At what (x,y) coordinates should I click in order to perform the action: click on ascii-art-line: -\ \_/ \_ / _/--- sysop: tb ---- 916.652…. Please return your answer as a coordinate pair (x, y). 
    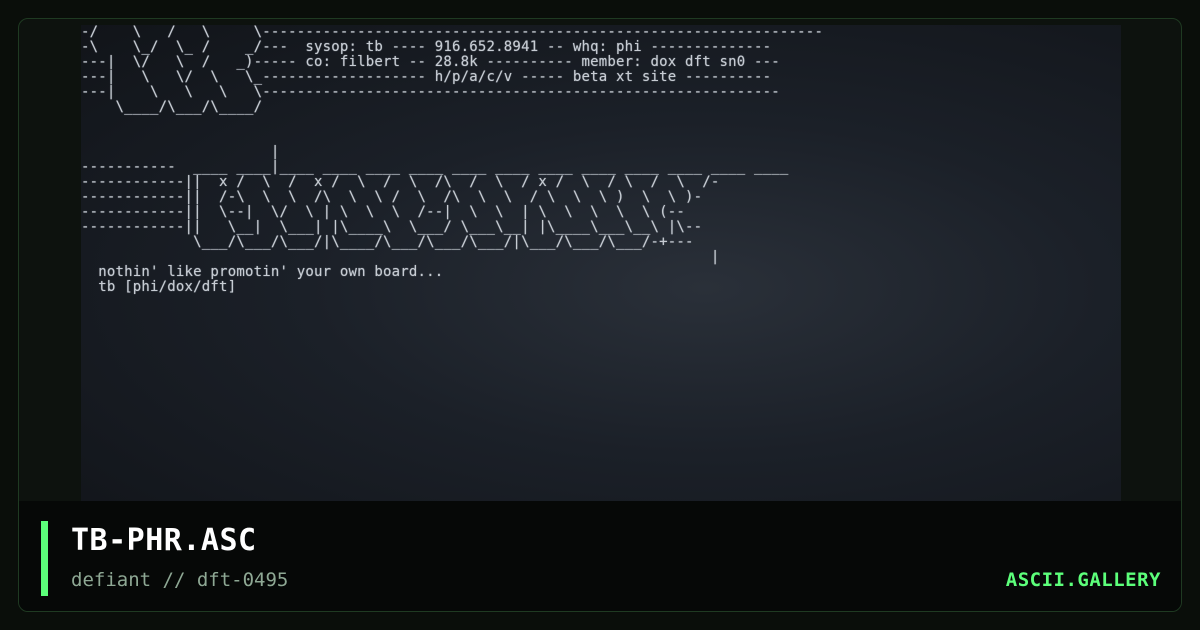
    Looking at the image, I should click on (426, 47).